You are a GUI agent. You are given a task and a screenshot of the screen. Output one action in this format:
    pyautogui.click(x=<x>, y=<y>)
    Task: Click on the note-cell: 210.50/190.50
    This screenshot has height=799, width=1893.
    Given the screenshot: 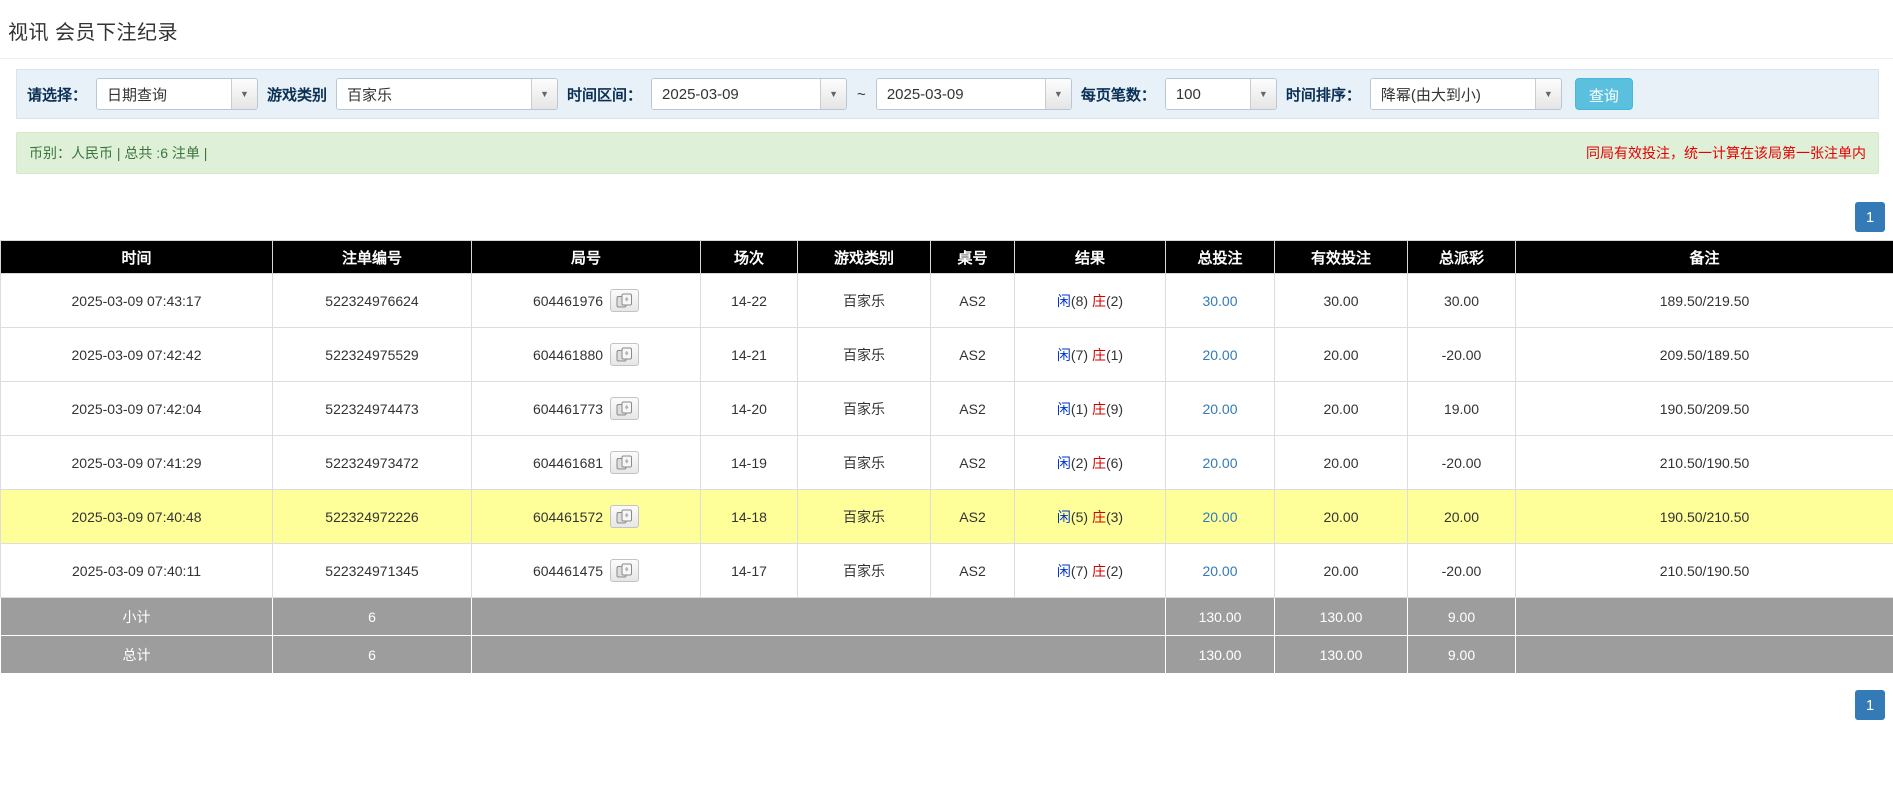 What is the action you would take?
    pyautogui.click(x=1704, y=462)
    